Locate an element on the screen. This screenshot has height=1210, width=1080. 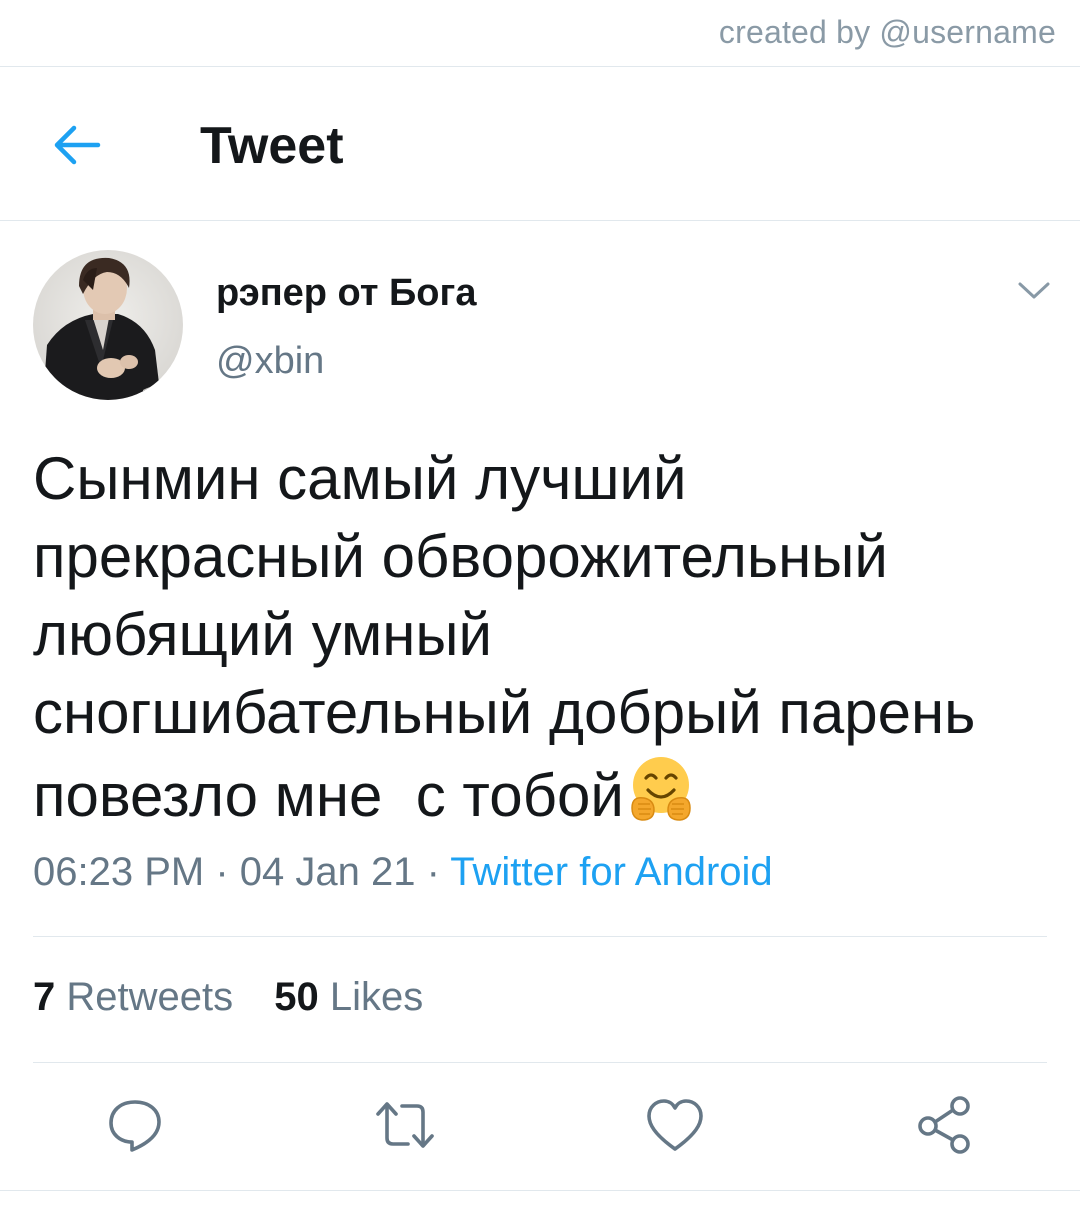
share-button is located at coordinates (945, 1125).